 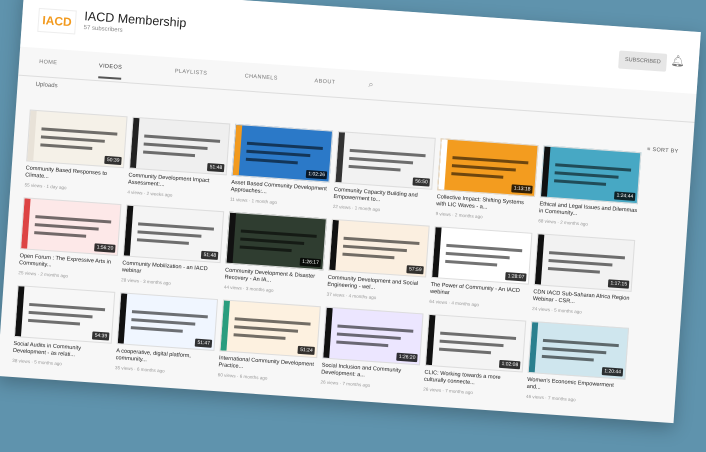 I want to click on video-duration: 1:26:17, so click(x=310, y=262).